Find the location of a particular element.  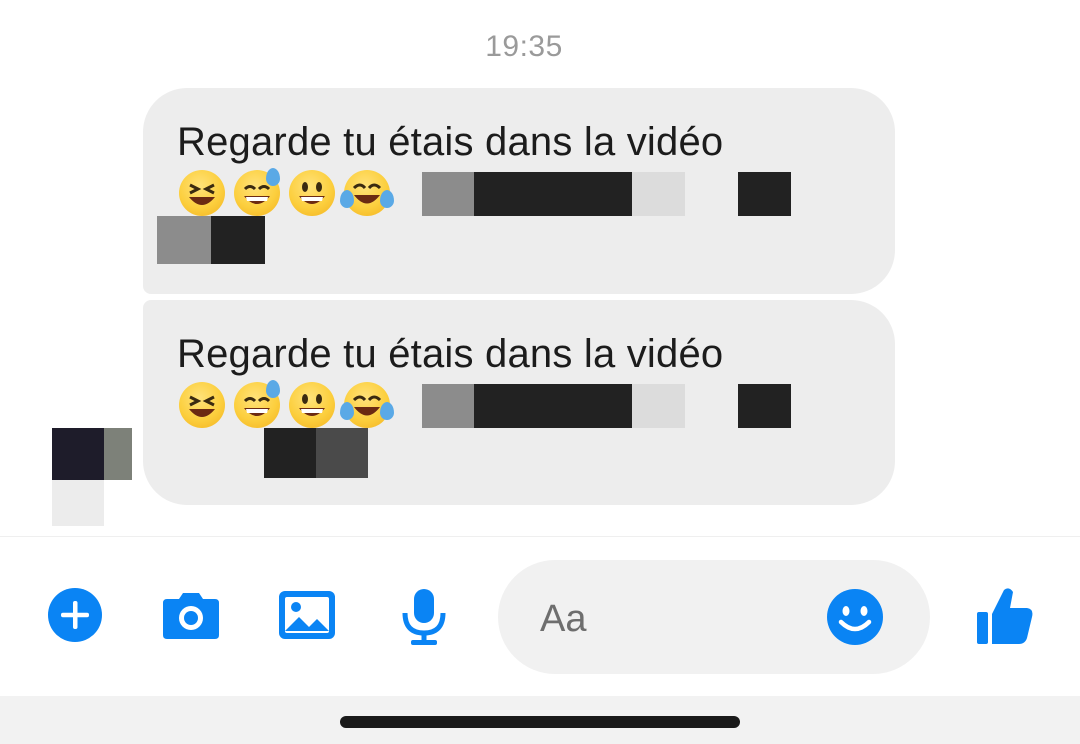

microphone-icon is located at coordinates (424, 619).